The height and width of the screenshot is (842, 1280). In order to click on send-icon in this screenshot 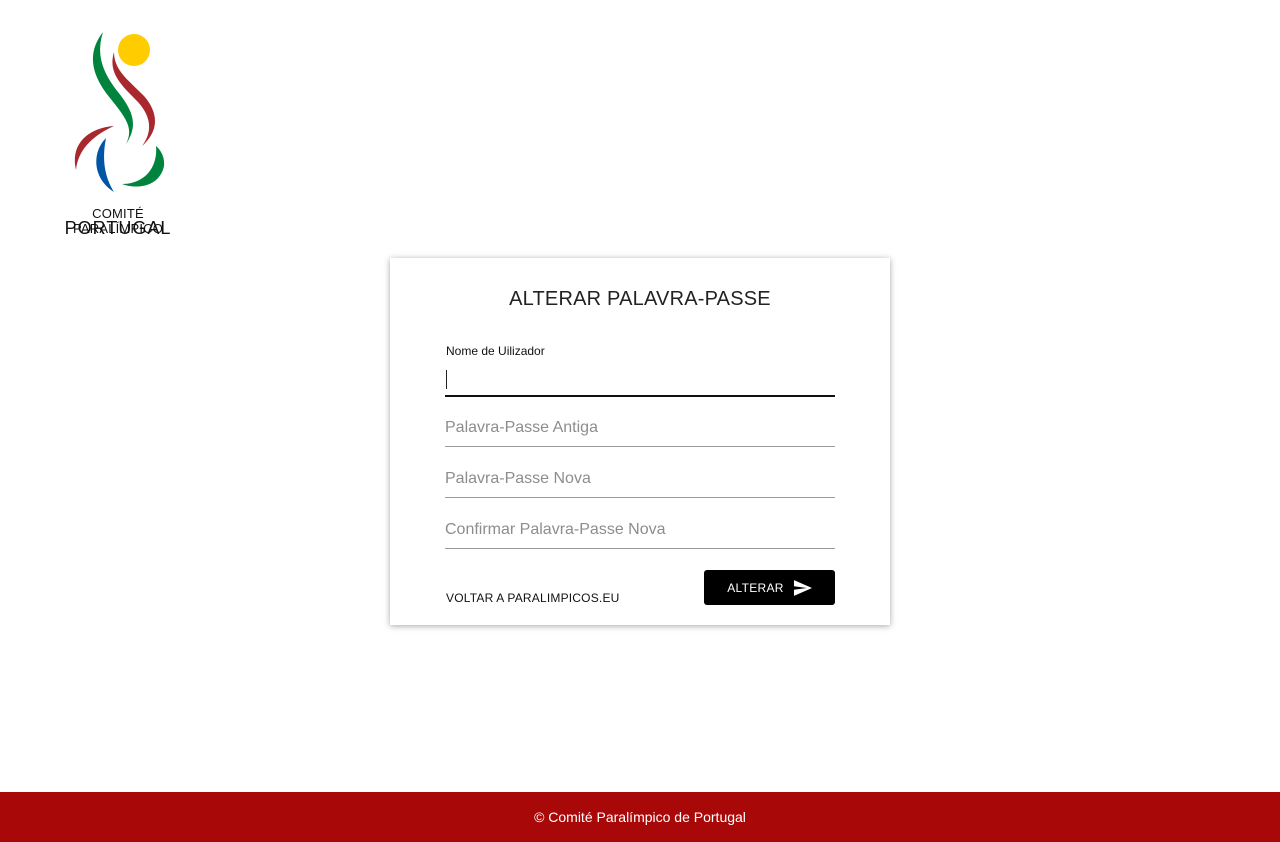, I will do `click(802, 587)`.